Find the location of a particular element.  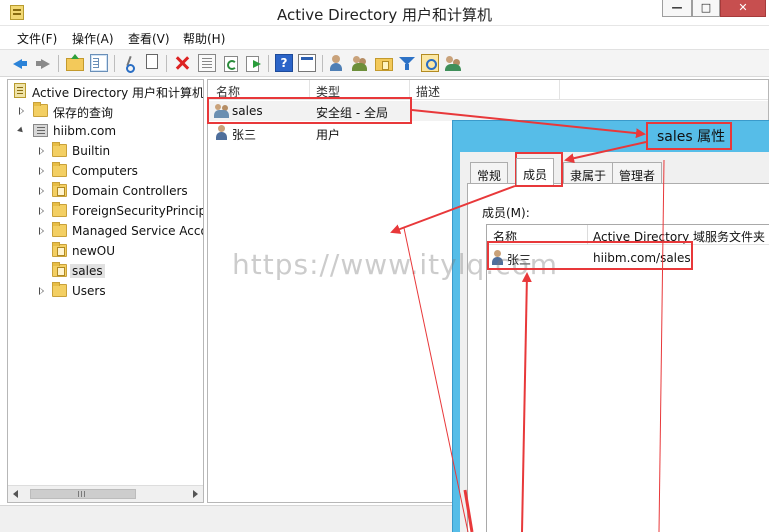

scrollbar-grip-icon is located at coordinates (82, 494).